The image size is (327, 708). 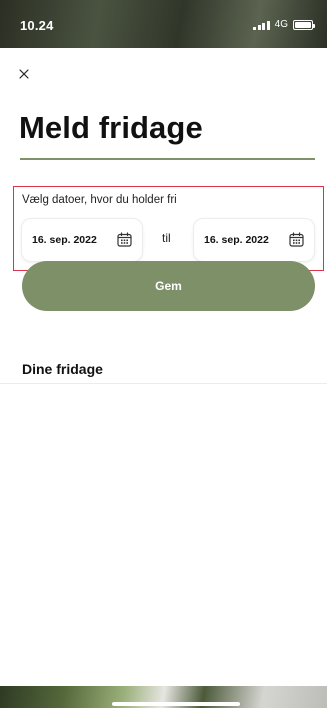 What do you see at coordinates (168, 286) in the screenshot?
I see `save-button: Gem` at bounding box center [168, 286].